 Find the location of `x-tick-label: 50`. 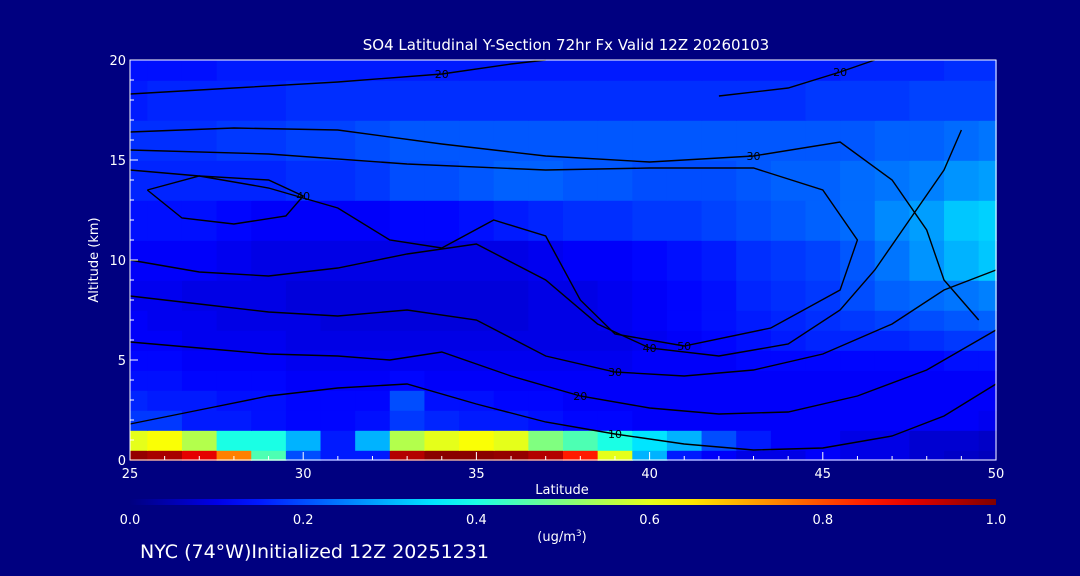

x-tick-label: 50 is located at coordinates (996, 474).